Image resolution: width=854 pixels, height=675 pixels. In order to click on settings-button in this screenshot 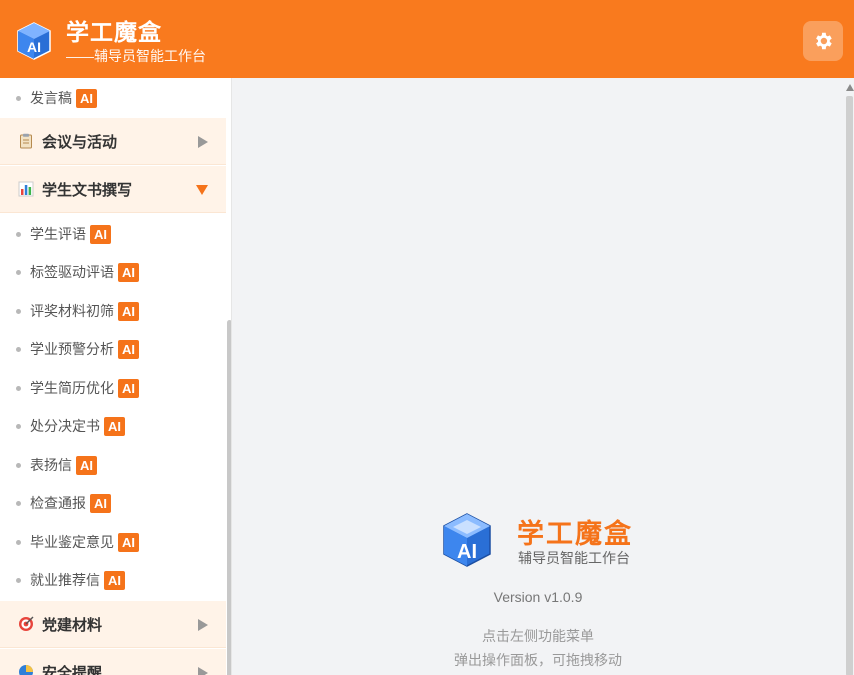, I will do `click(823, 41)`.